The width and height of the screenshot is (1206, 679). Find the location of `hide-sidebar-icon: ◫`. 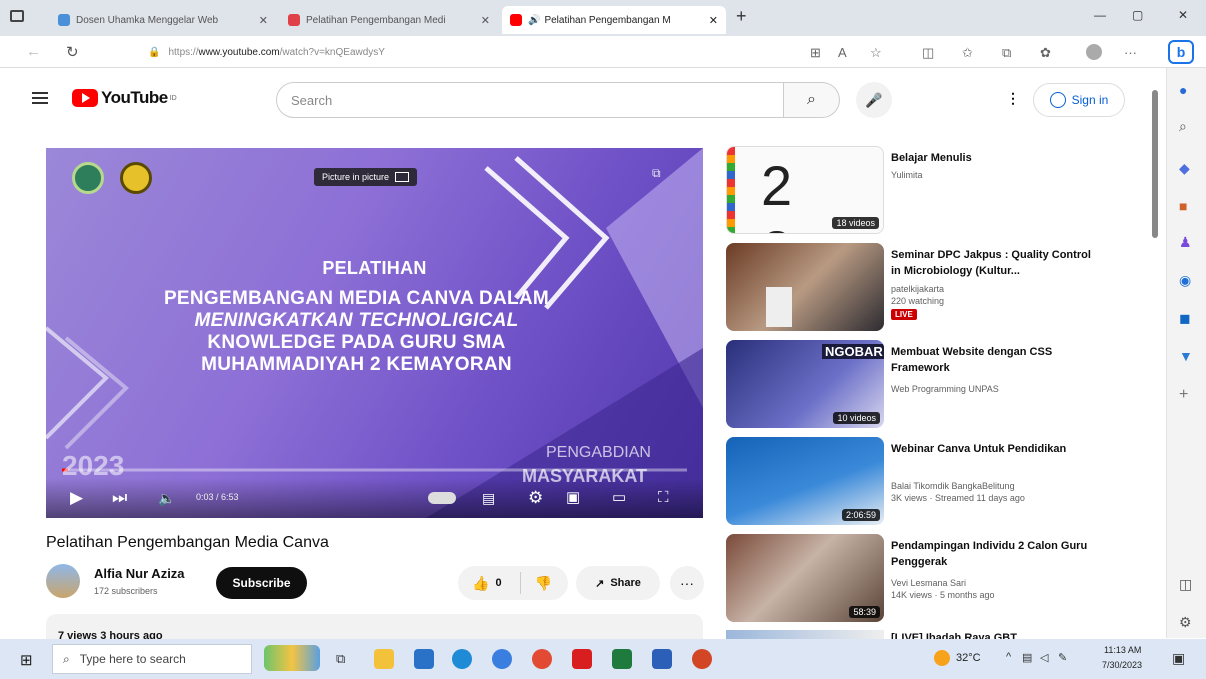

hide-sidebar-icon: ◫ is located at coordinates (1185, 584).